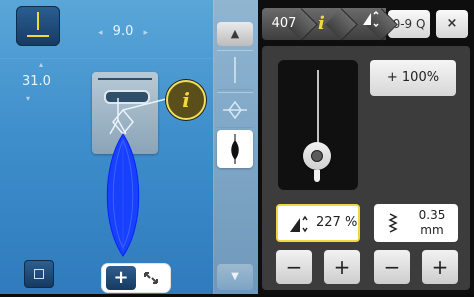 The width and height of the screenshot is (474, 297). What do you see at coordinates (342, 267) in the screenshot?
I see `length-increase-button: +` at bounding box center [342, 267].